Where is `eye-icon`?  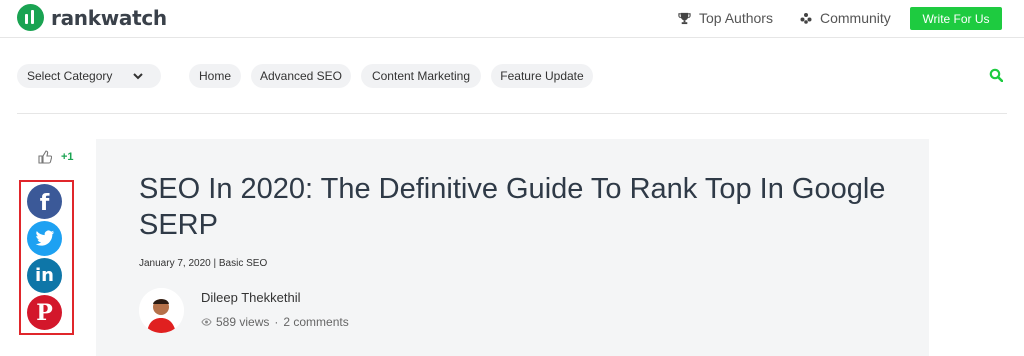
eye-icon is located at coordinates (206, 322).